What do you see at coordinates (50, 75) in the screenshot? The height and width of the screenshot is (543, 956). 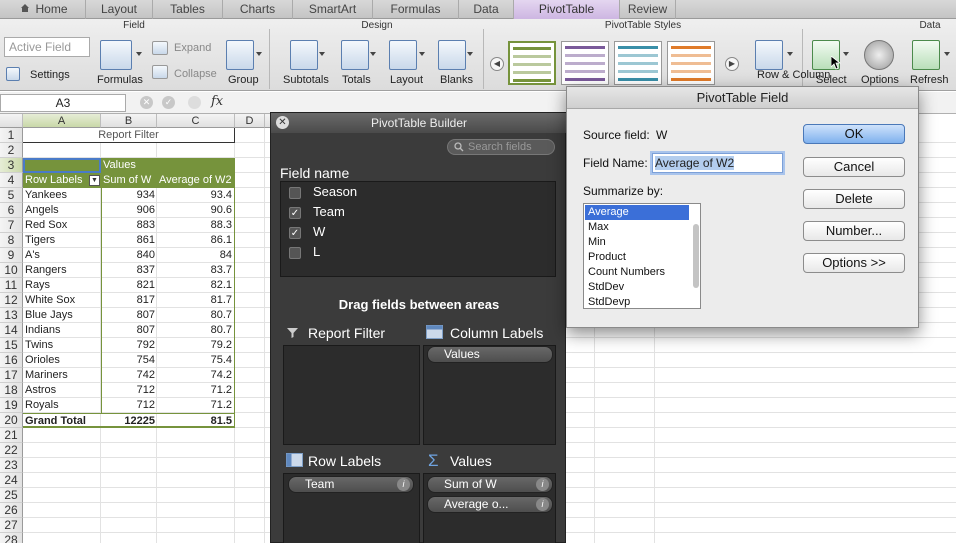 I see `settings-button: Settings` at bounding box center [50, 75].